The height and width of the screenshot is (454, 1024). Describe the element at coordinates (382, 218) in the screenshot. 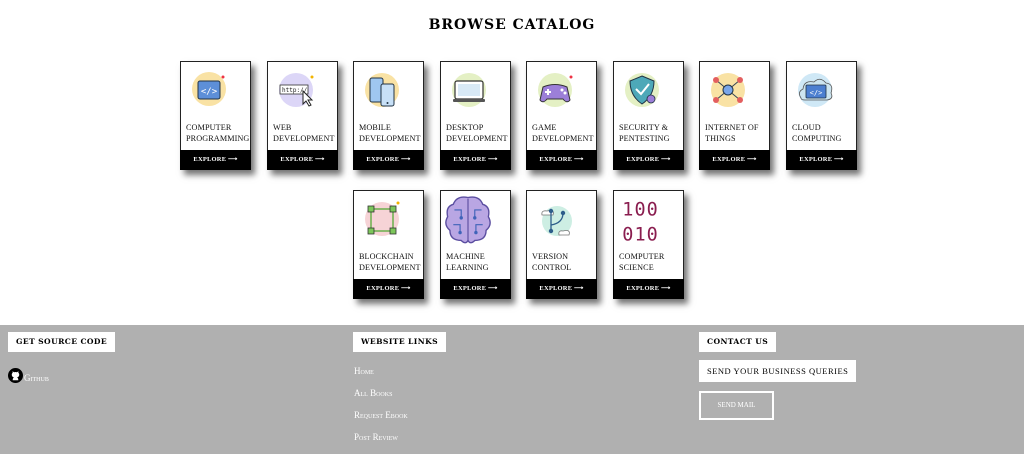

I see `blockchain-icon` at that location.